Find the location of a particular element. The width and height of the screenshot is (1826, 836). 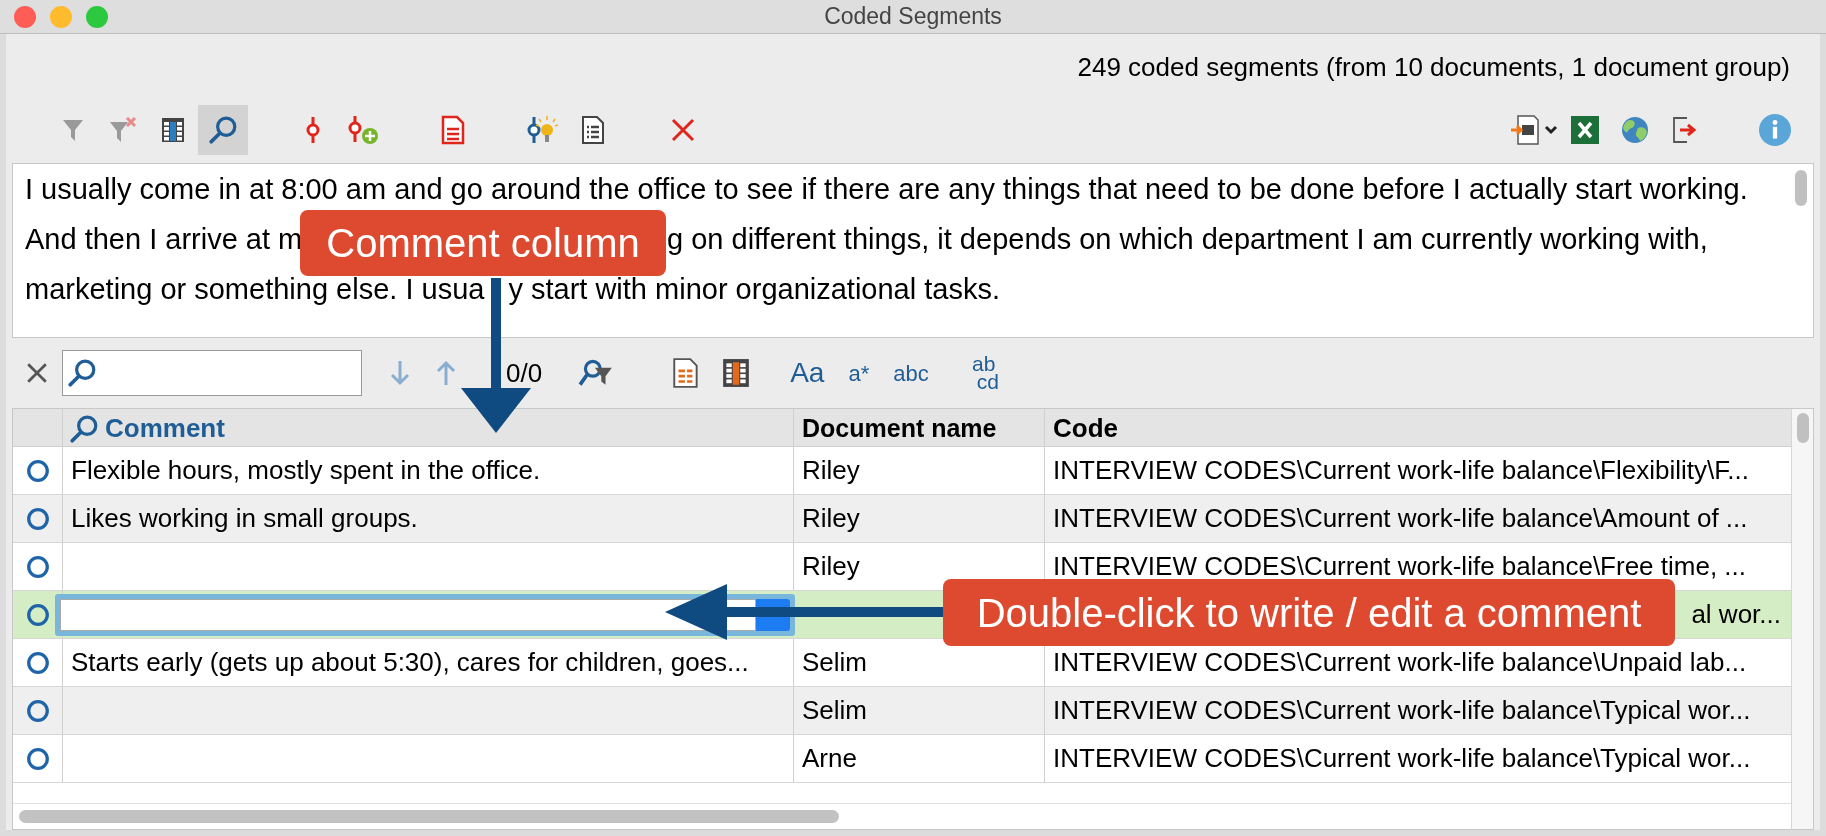

export-icon is located at coordinates (1685, 130).